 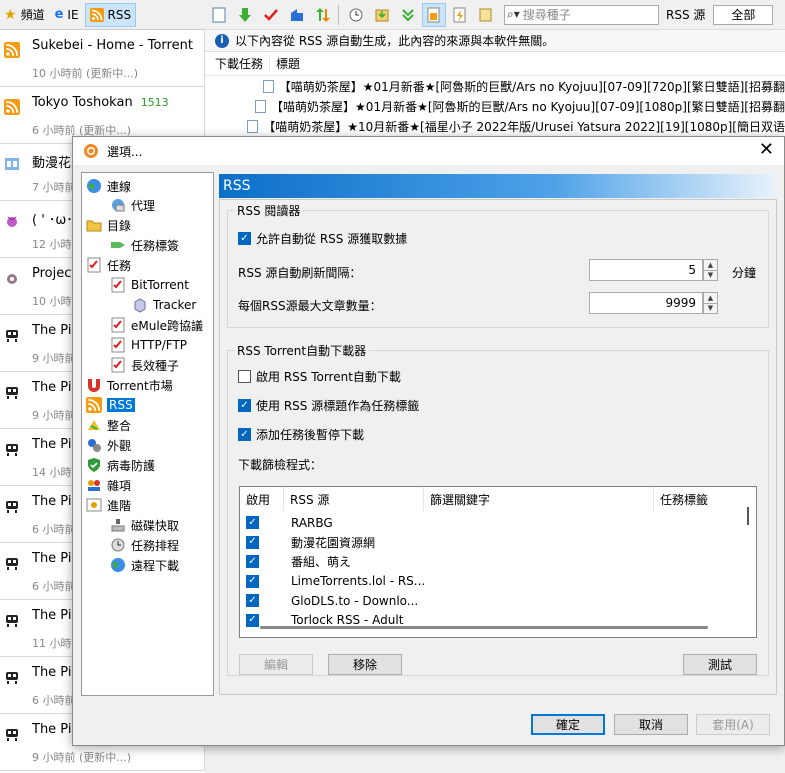 I want to click on tree-item: 任務, so click(x=108, y=265).